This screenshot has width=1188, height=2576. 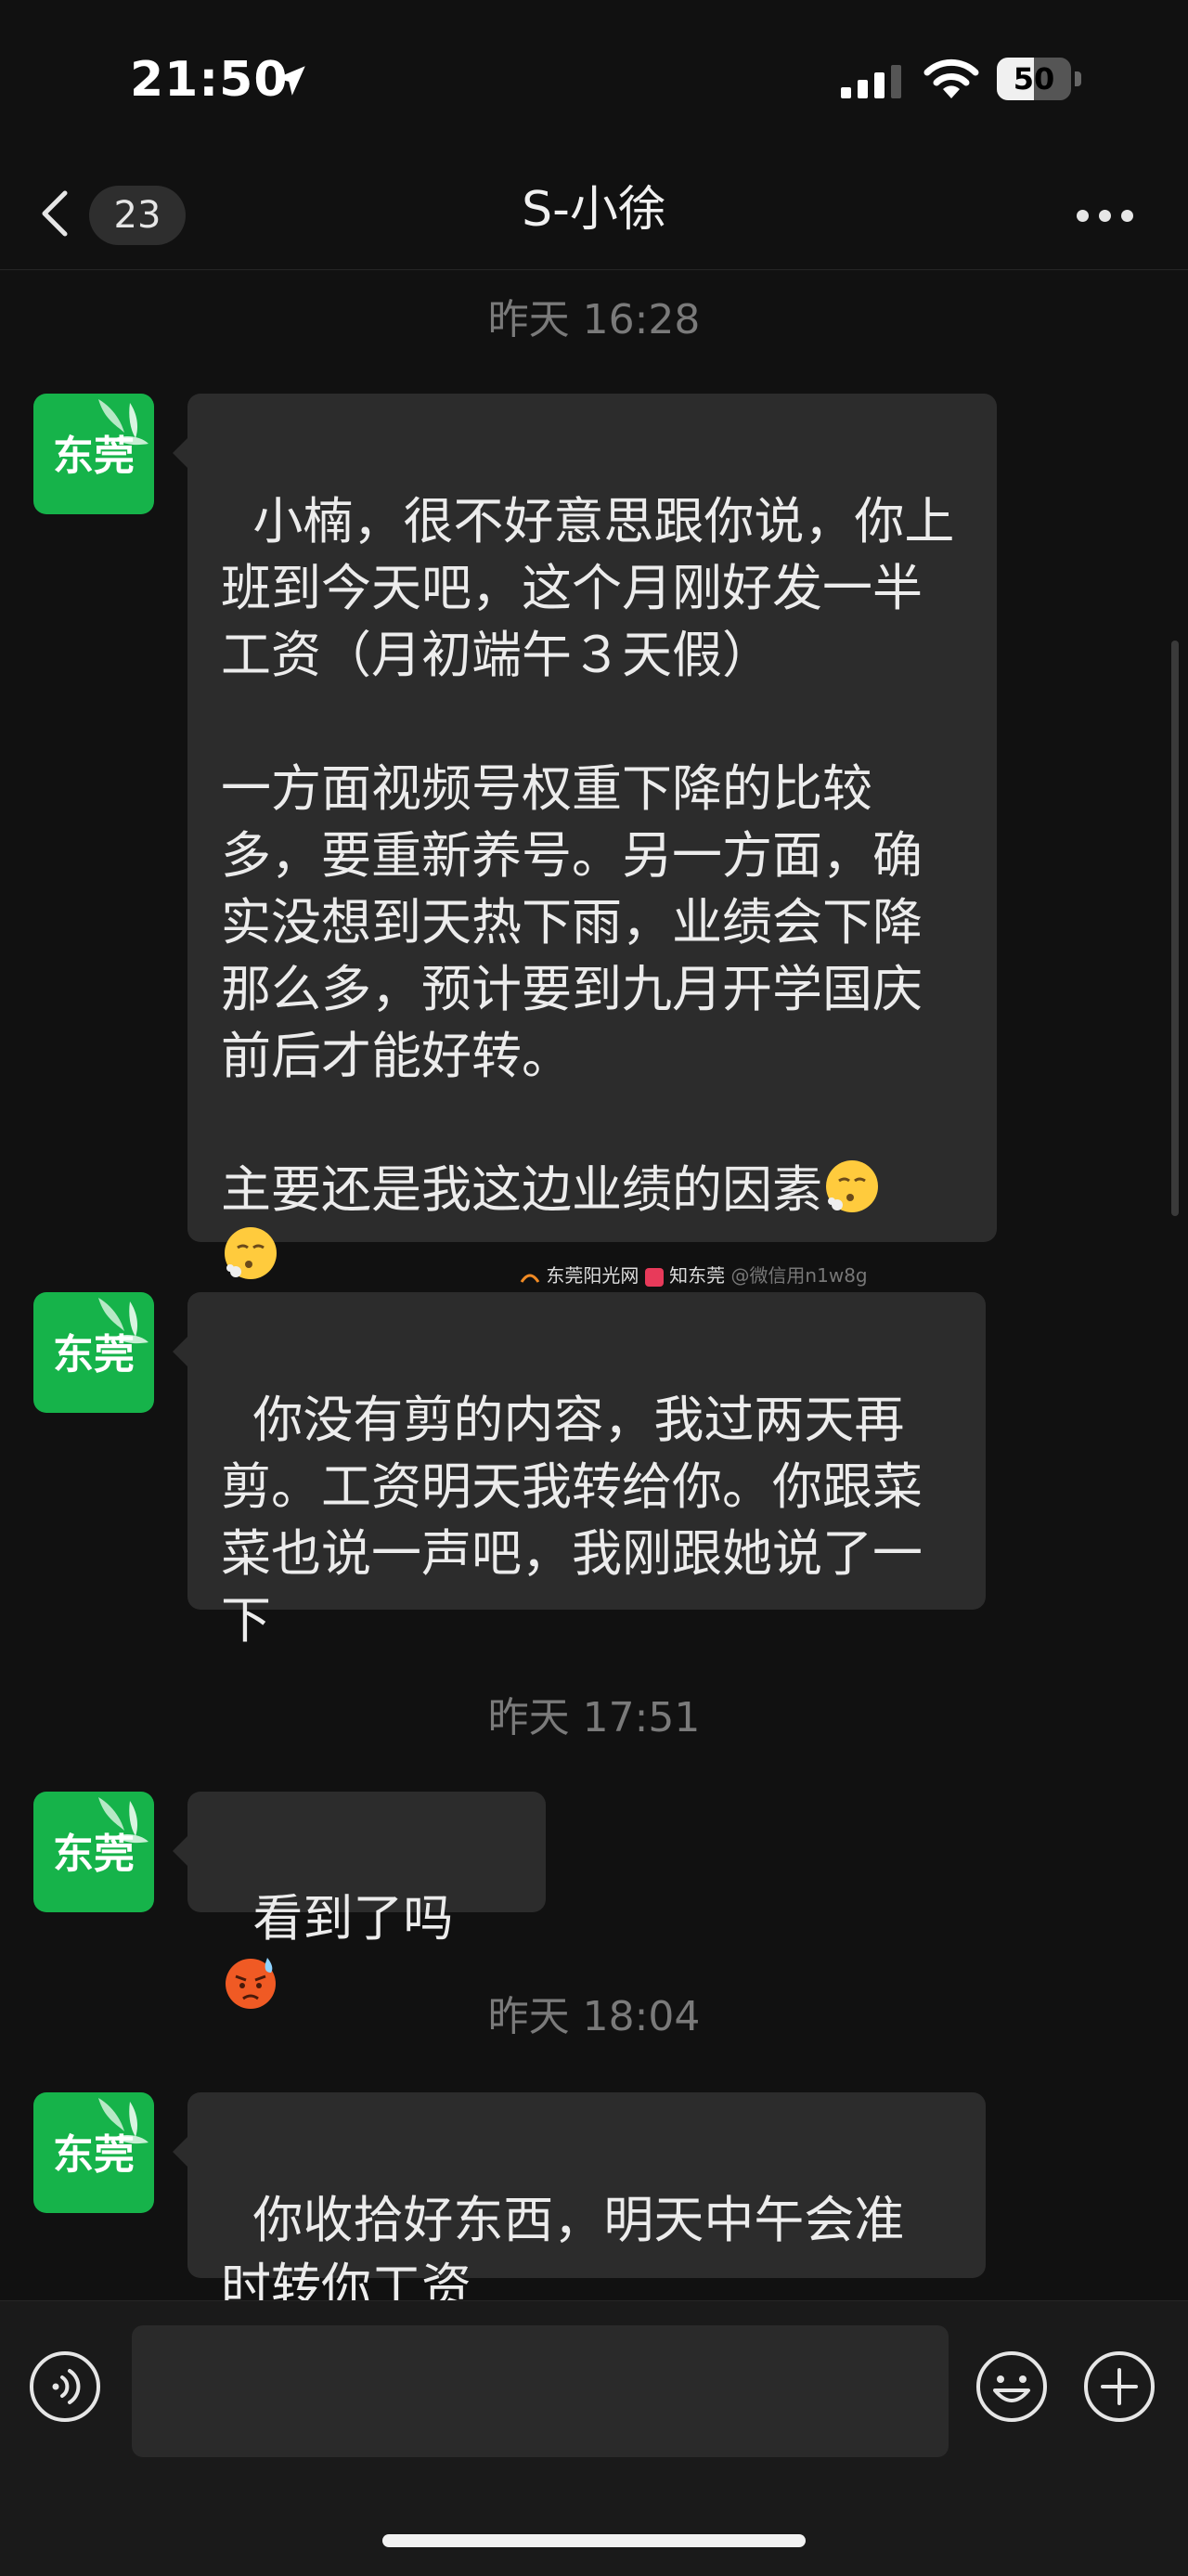 I want to click on chat-header: 23 S-小徐, so click(x=594, y=214).